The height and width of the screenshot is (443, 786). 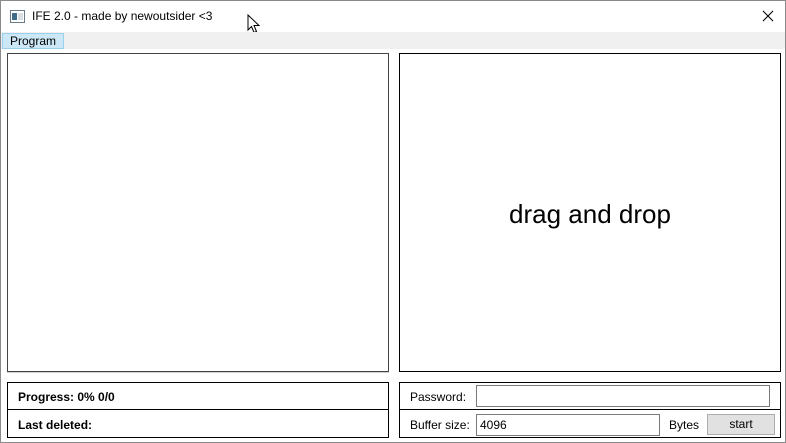 What do you see at coordinates (17, 16) in the screenshot?
I see `window-app-icon` at bounding box center [17, 16].